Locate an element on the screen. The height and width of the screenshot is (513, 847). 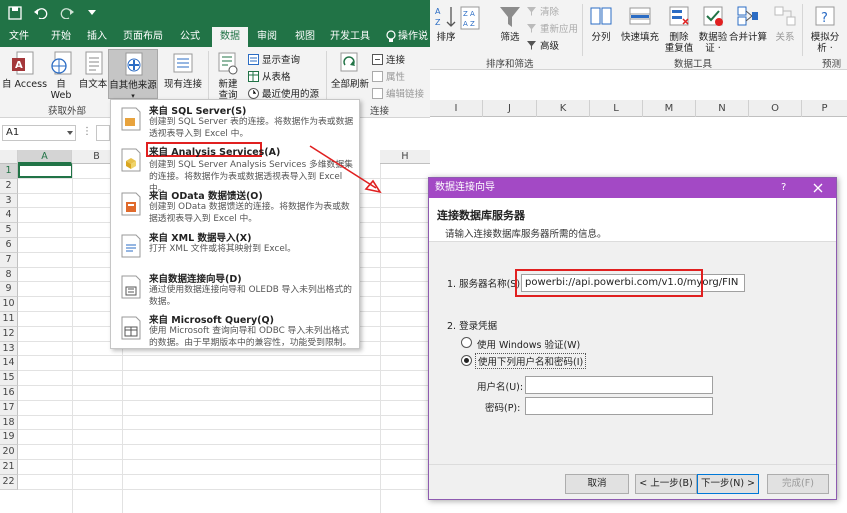
tab-home: 开始 is located at coordinates (61, 37).